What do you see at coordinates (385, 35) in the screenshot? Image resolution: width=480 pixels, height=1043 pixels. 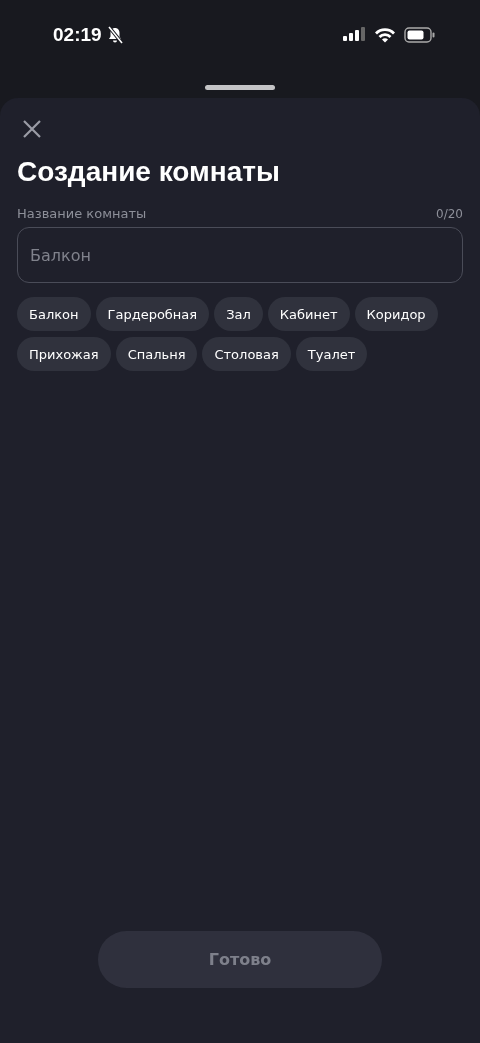 I see `wifi-icon` at bounding box center [385, 35].